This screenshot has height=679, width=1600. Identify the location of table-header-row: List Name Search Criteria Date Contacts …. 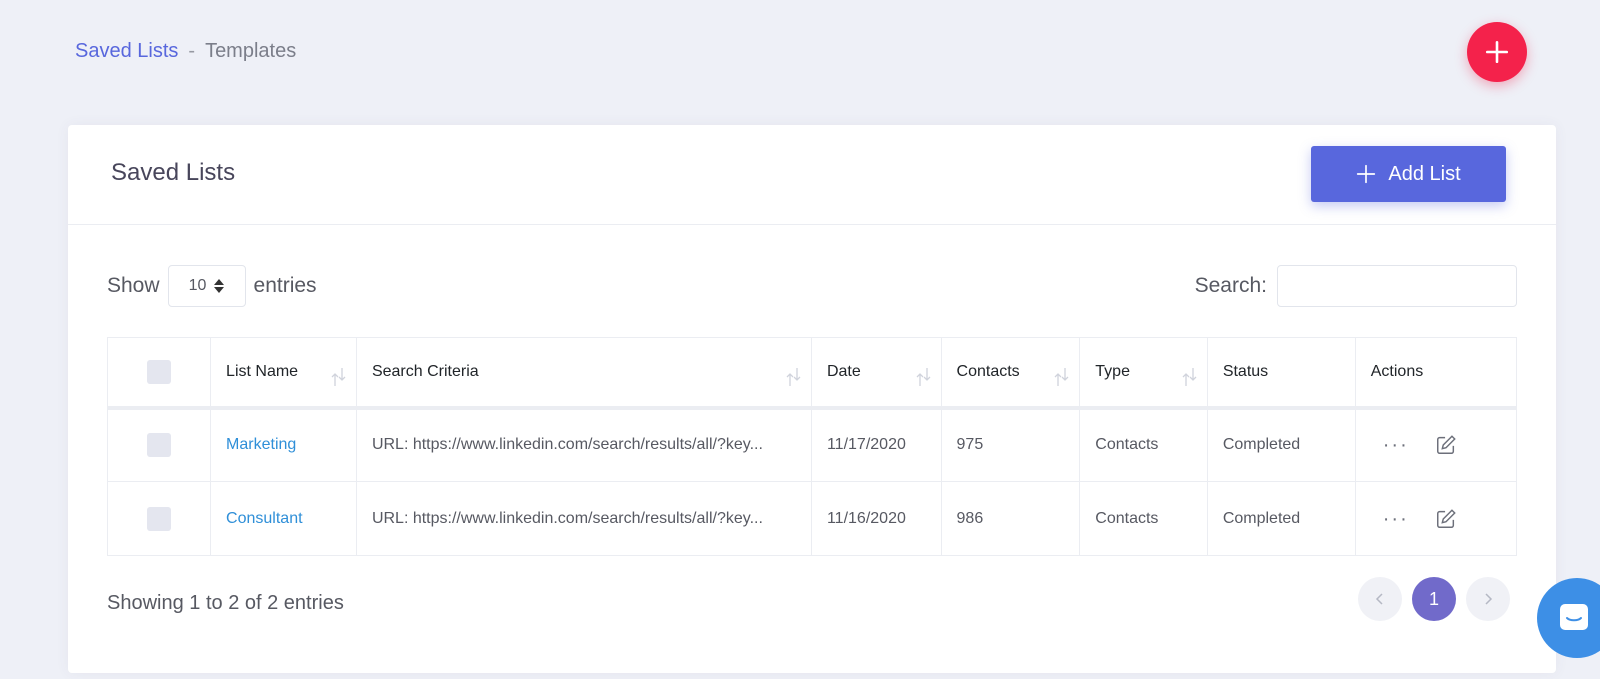
(812, 373).